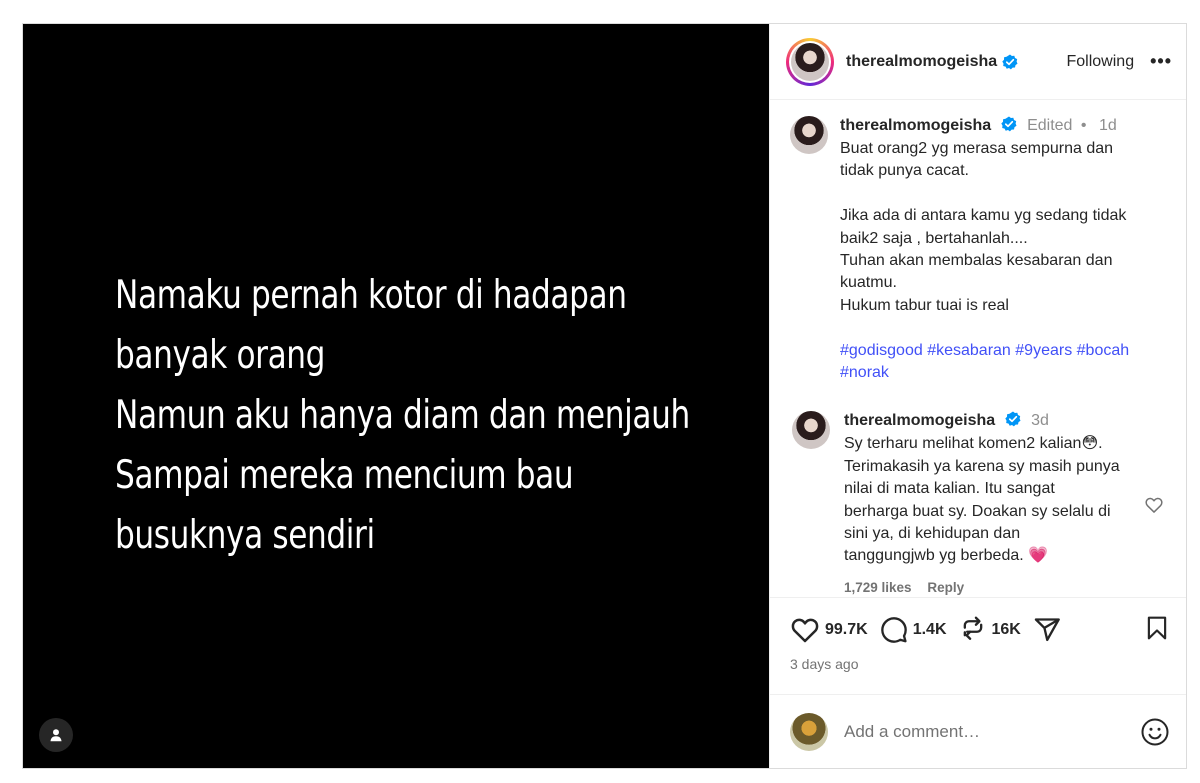  I want to click on emoji-icon, so click(1155, 732).